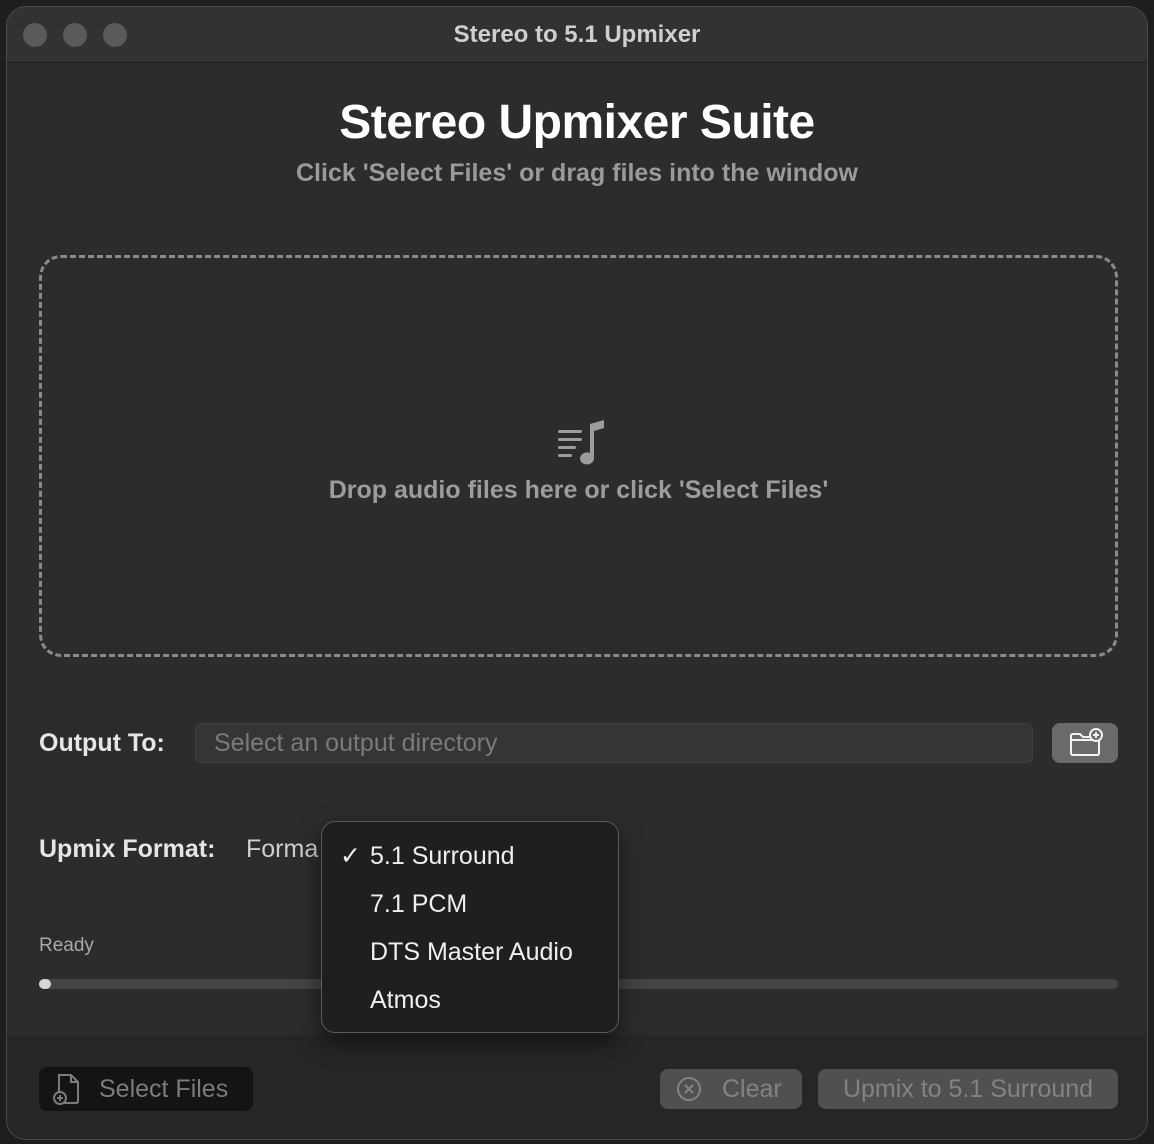 This screenshot has width=1154, height=1144. Describe the element at coordinates (102, 743) in the screenshot. I see `output-label: Output To:` at that location.